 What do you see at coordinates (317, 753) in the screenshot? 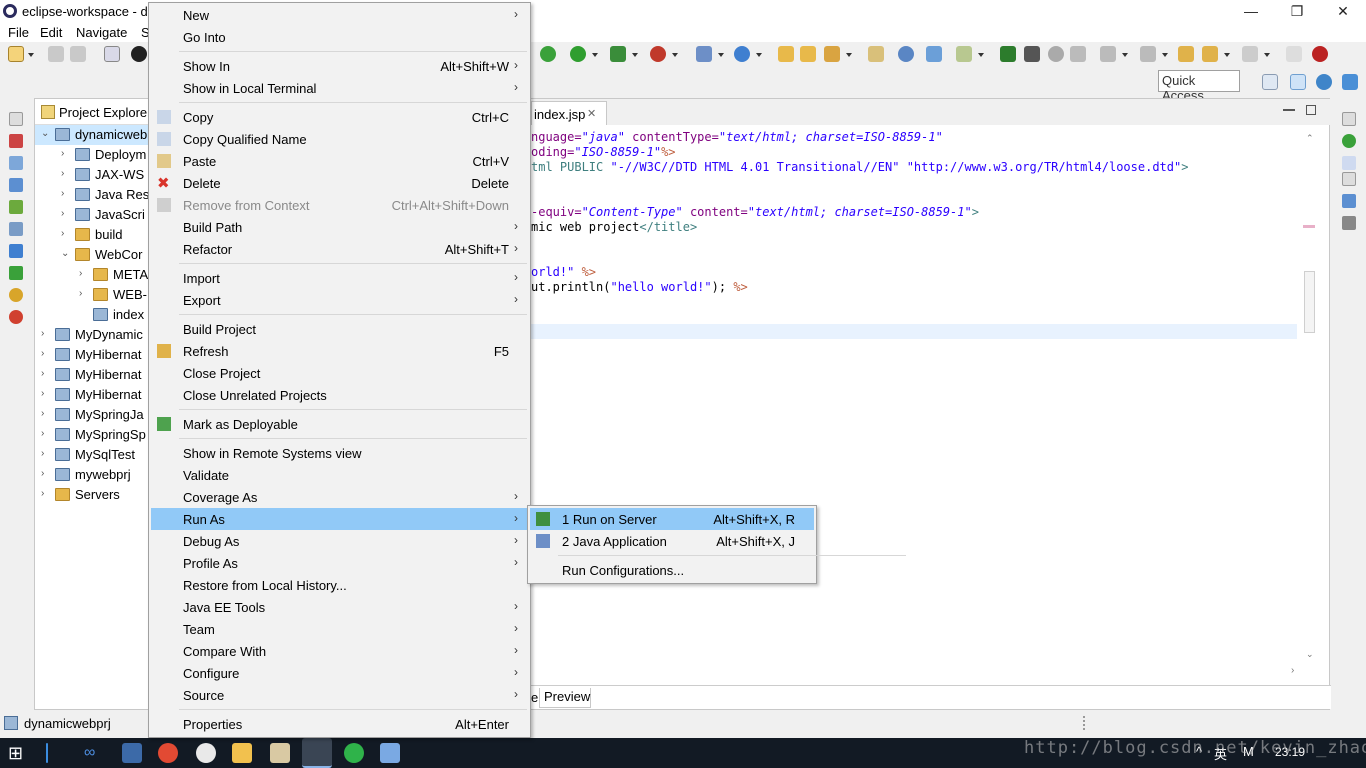
I see `eclipse-taskbar-icon` at bounding box center [317, 753].